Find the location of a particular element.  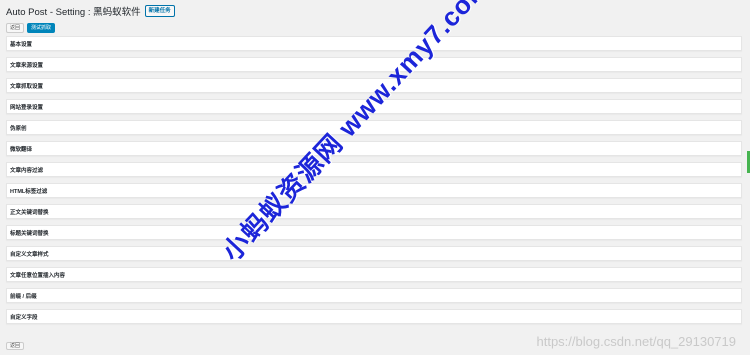

section-custom-article-style: 自定义文章样式 is located at coordinates (374, 253).